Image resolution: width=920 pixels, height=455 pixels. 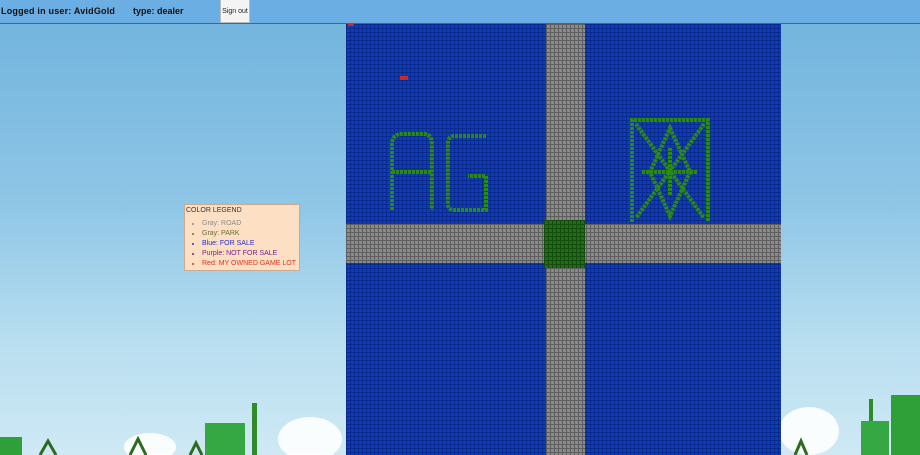 I want to click on logged-in-user-text: Logged in user: AvidGold, so click(x=58, y=11).